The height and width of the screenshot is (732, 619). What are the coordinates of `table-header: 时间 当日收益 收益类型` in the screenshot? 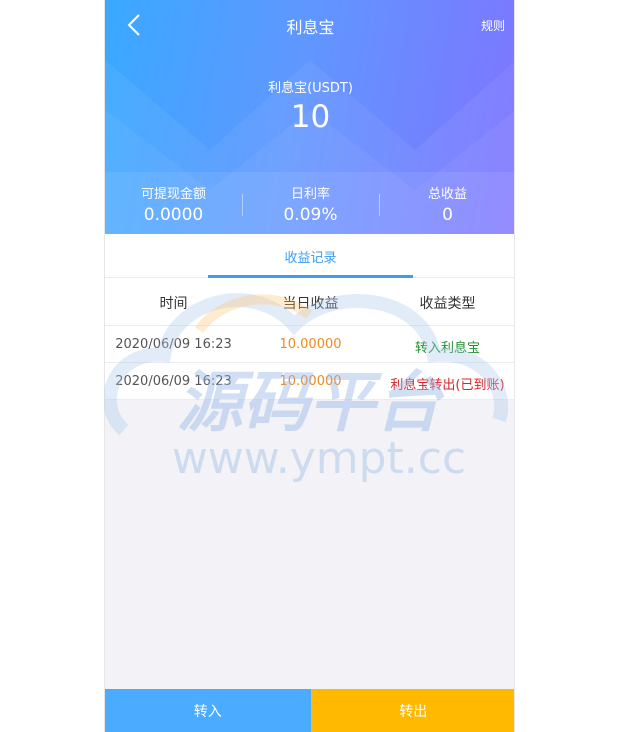 It's located at (309, 302).